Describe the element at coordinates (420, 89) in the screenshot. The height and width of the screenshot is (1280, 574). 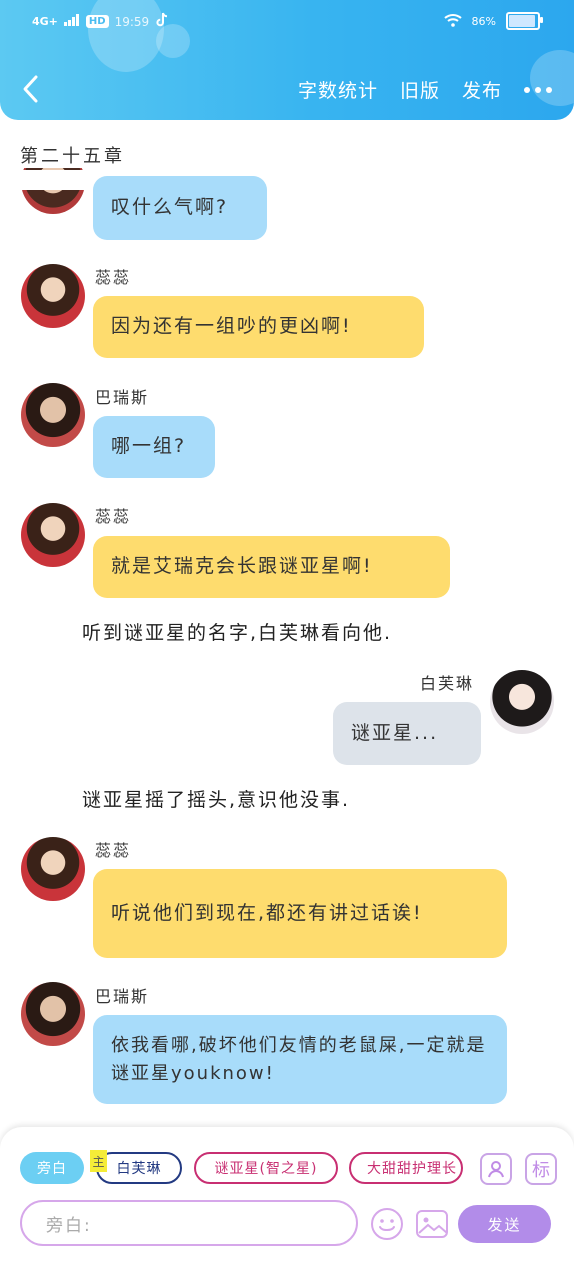
I see `old-version-button: 旧版` at that location.